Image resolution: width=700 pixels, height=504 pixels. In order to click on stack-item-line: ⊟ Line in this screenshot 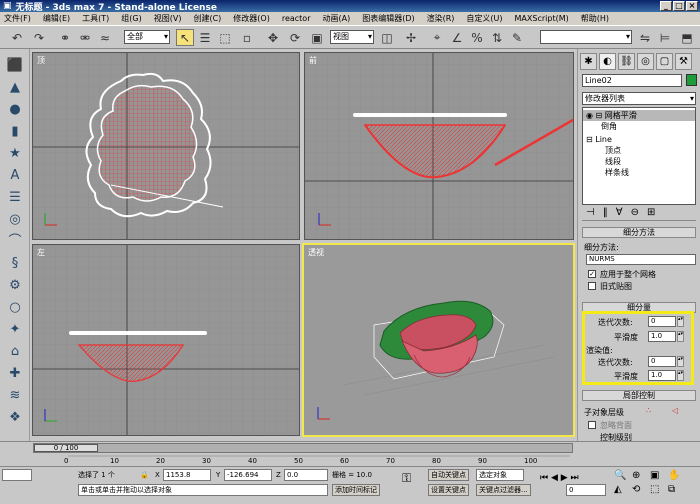, I will do `click(599, 139)`.